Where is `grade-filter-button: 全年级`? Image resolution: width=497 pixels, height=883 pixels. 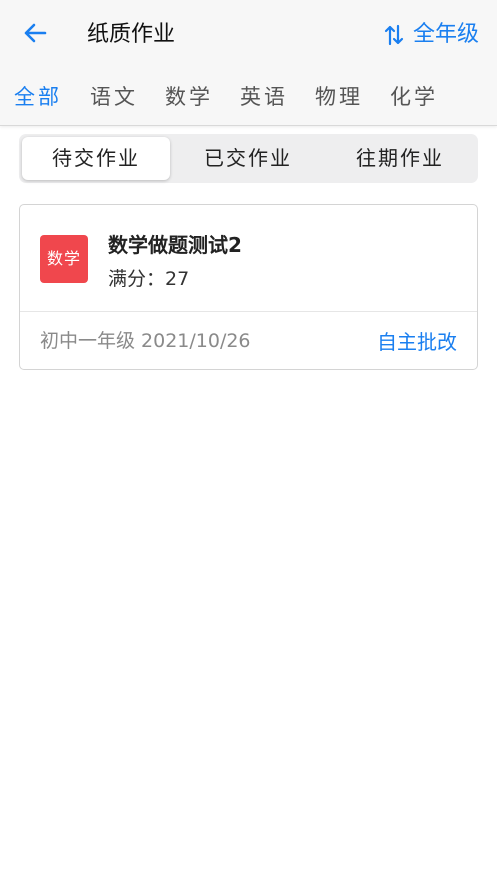
grade-filter-button: 全年级 is located at coordinates (431, 35).